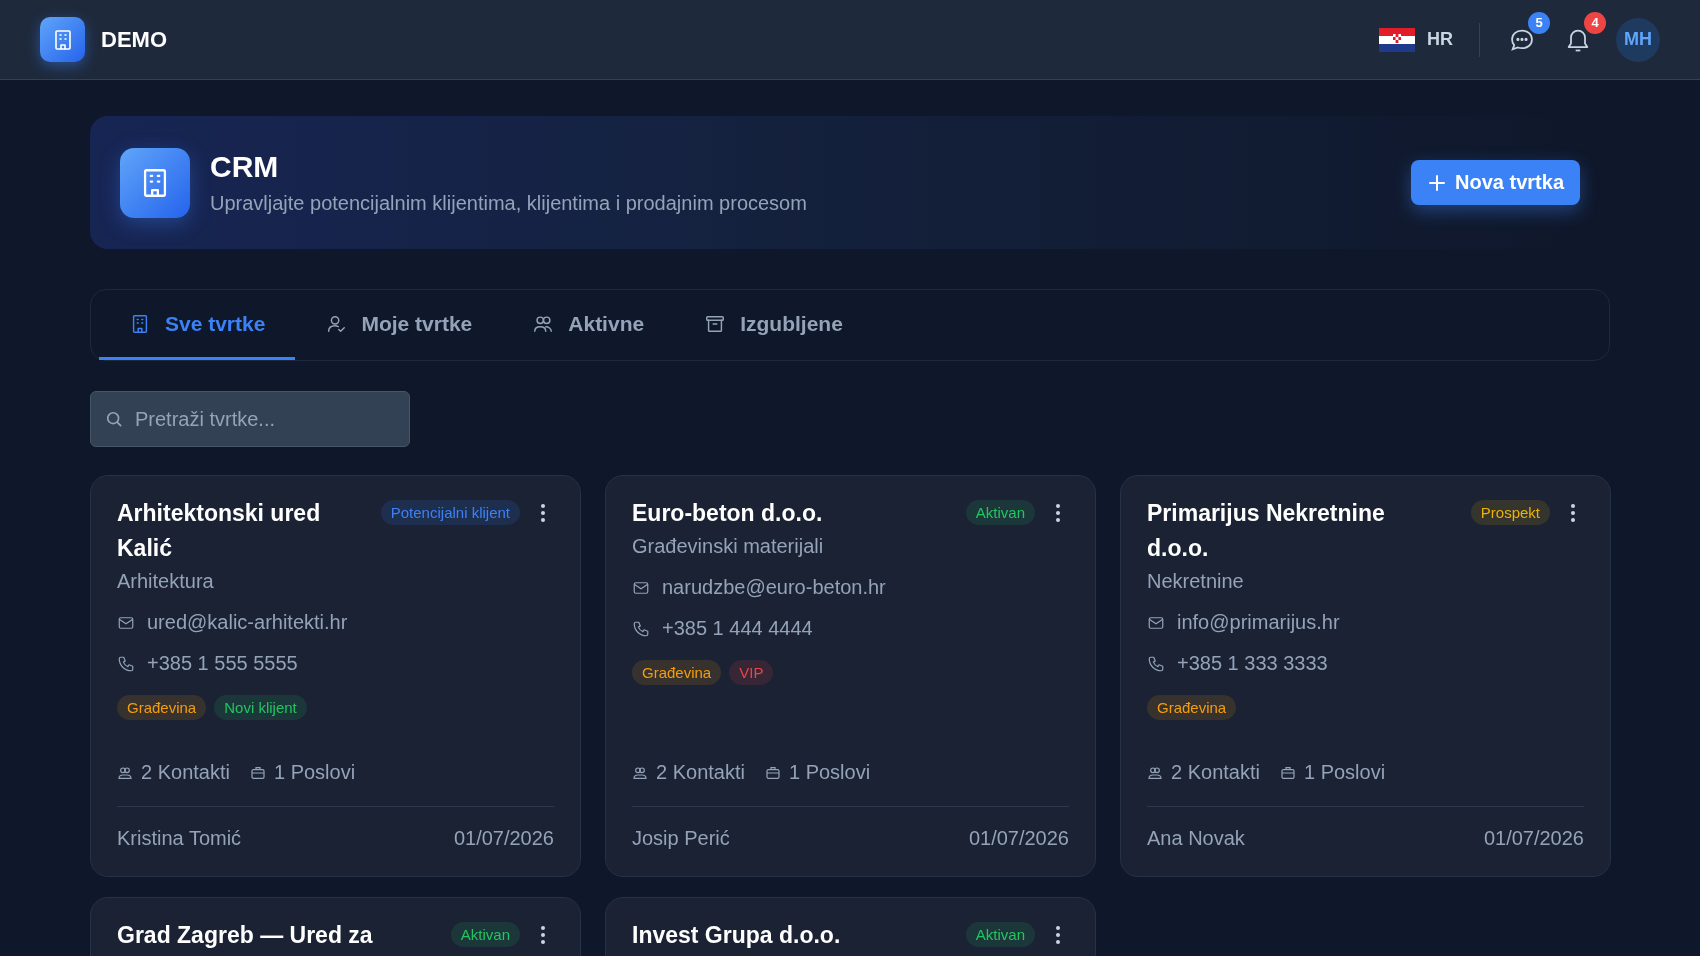 The height and width of the screenshot is (956, 1700). Describe the element at coordinates (1440, 39) in the screenshot. I see `language-code: HR` at that location.